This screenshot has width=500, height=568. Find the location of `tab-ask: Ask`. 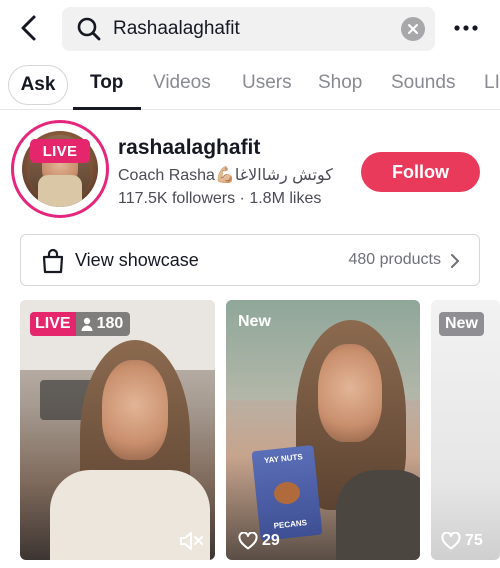

tab-ask: Ask is located at coordinates (38, 85).